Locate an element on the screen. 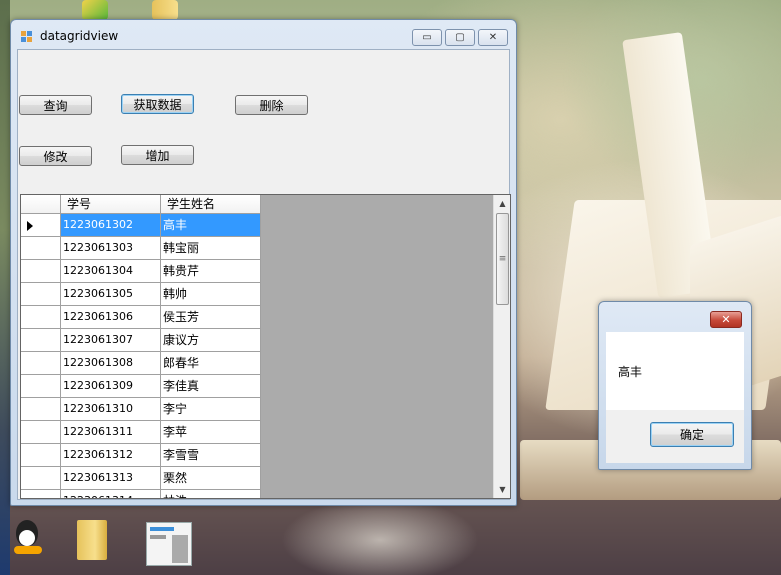 This screenshot has width=781, height=575. ok-button: 确定 is located at coordinates (692, 434).